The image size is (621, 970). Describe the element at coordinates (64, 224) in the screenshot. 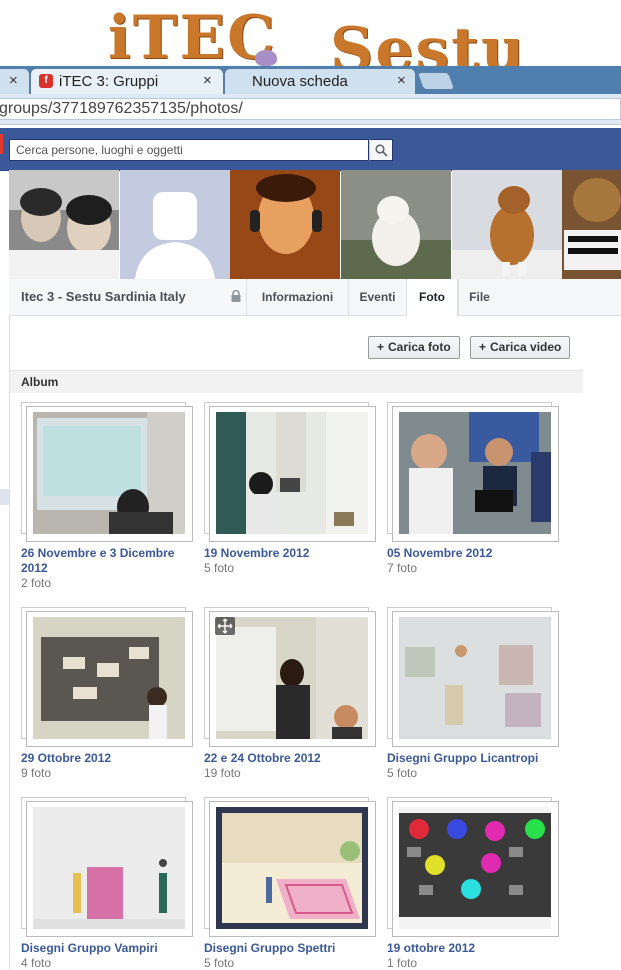

I see `member-photo-boys` at that location.